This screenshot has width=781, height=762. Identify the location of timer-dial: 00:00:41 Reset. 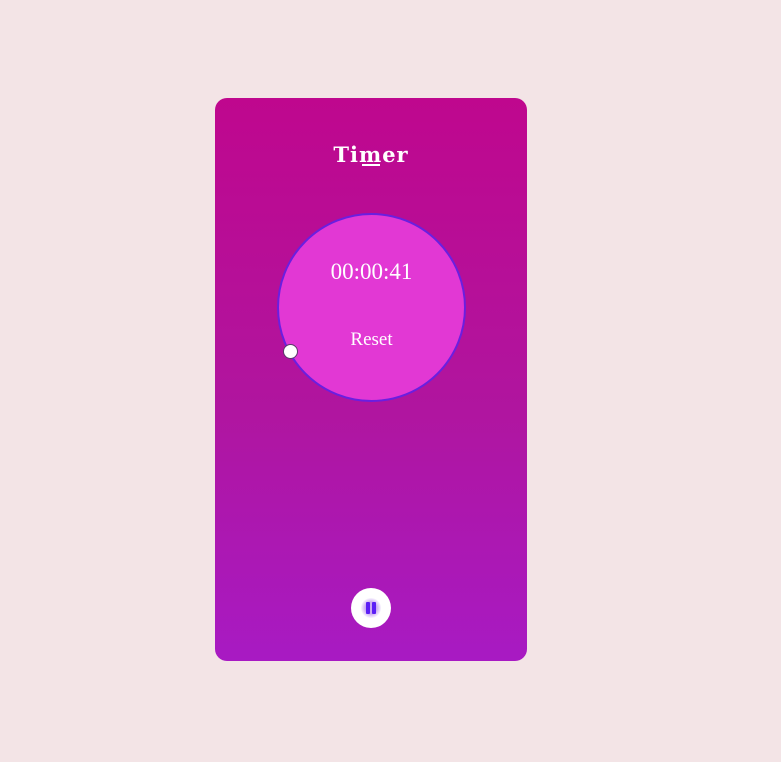
(371, 307).